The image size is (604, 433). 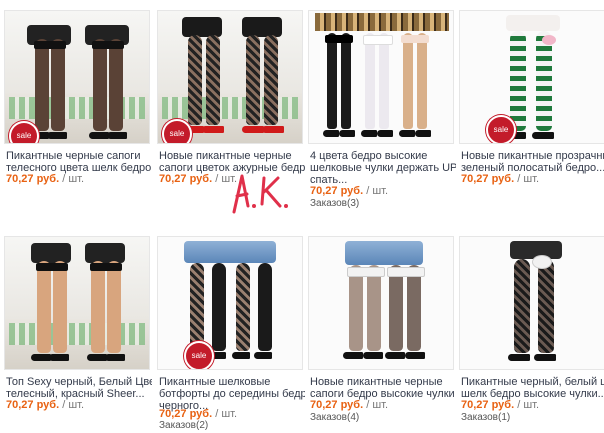 What do you see at coordinates (260, 194) in the screenshot?
I see `handwritten-annotation` at bounding box center [260, 194].